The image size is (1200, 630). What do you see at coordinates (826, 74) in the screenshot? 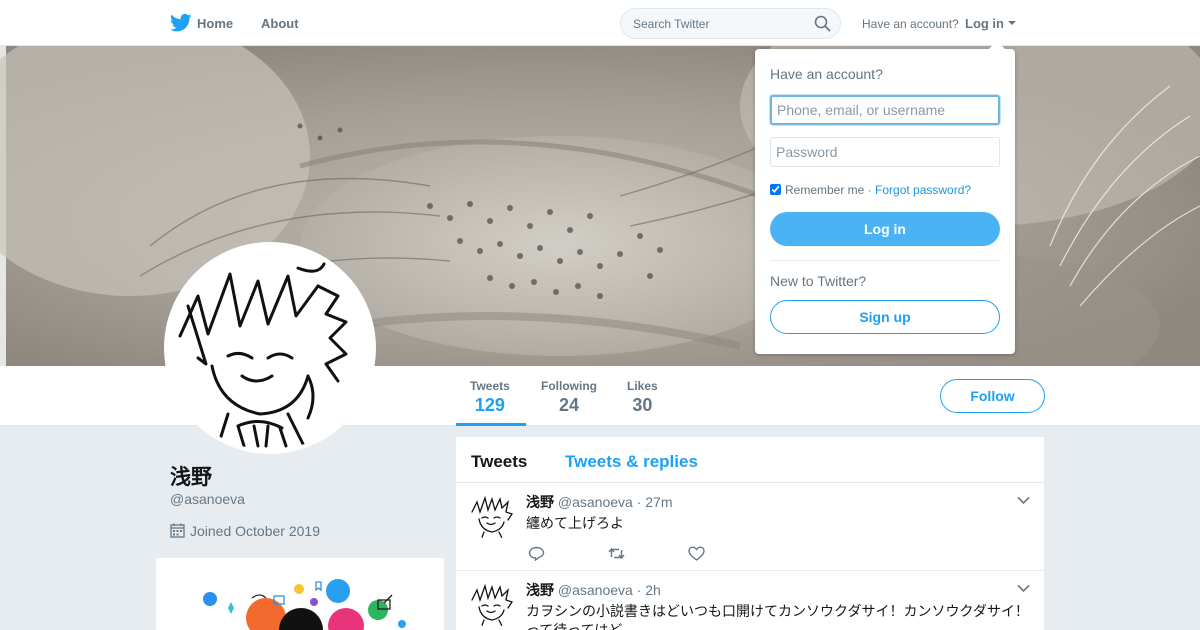
I see `login-dropdown-title: Have an account?` at bounding box center [826, 74].